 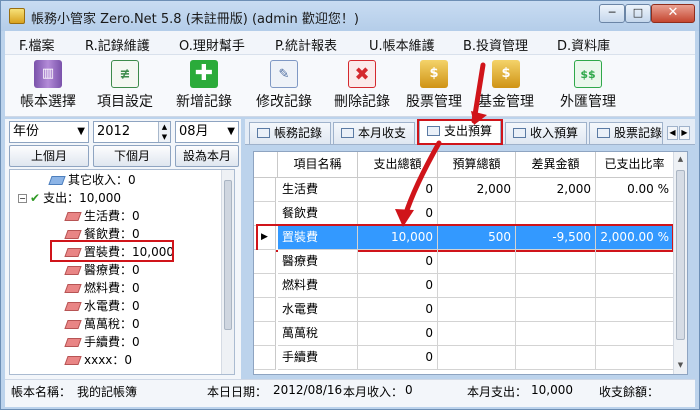 I want to click on annotation-overlay, so click(x=441, y=144).